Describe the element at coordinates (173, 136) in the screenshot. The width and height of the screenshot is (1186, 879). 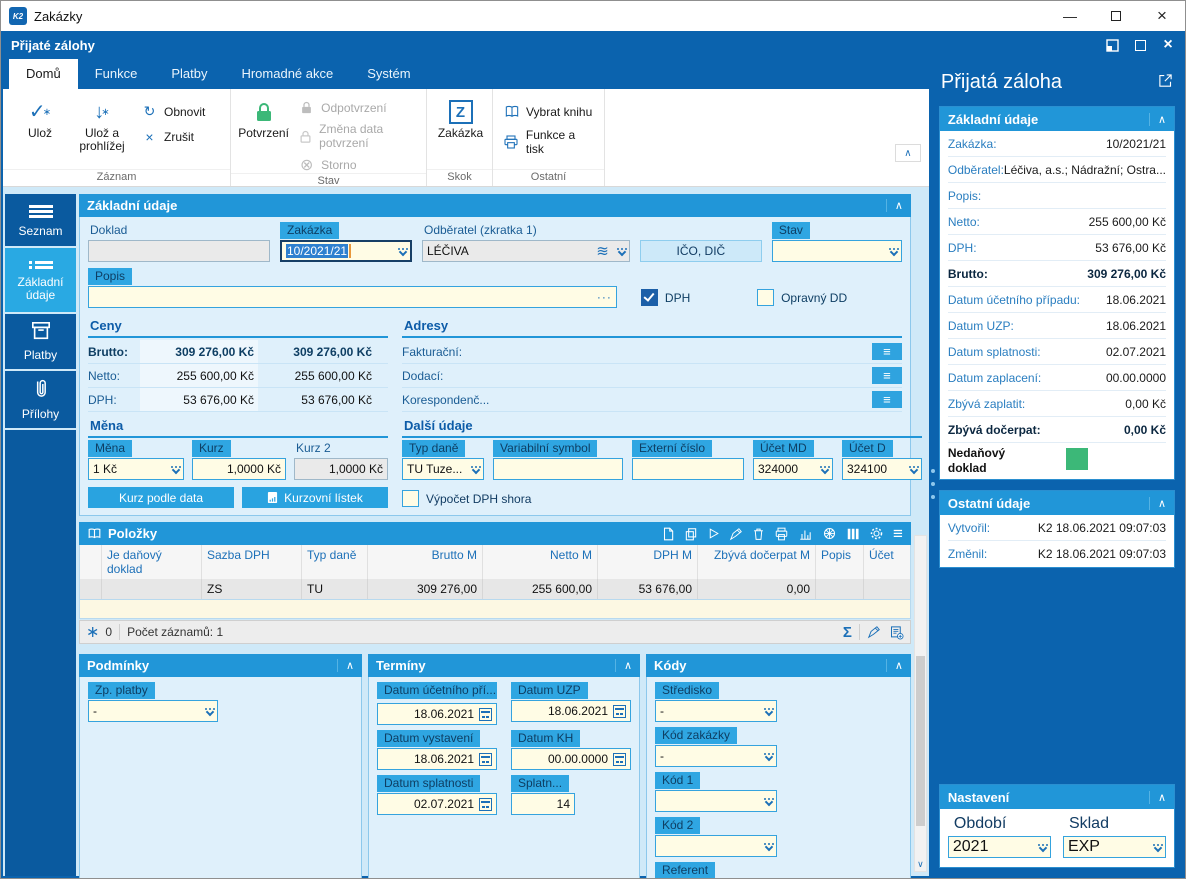
I see `cancel-button: × Zrušit` at that location.